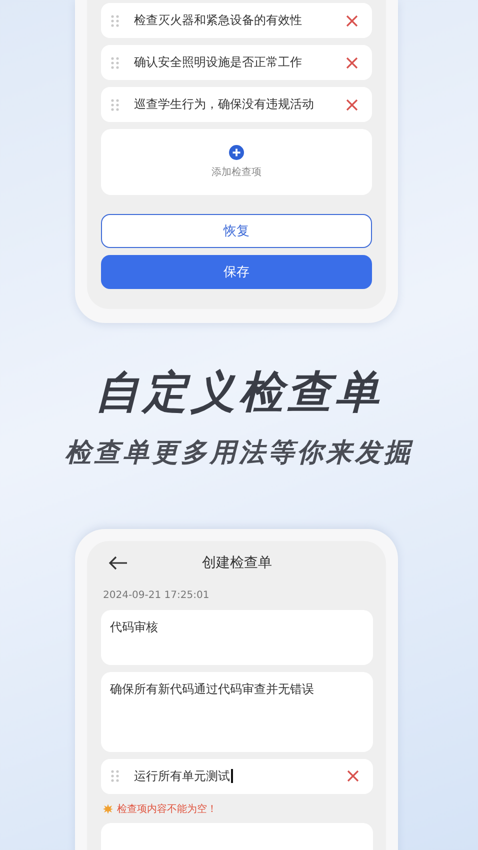 This screenshot has width=478, height=850. What do you see at coordinates (118, 563) in the screenshot?
I see `back-arrow-icon` at bounding box center [118, 563].